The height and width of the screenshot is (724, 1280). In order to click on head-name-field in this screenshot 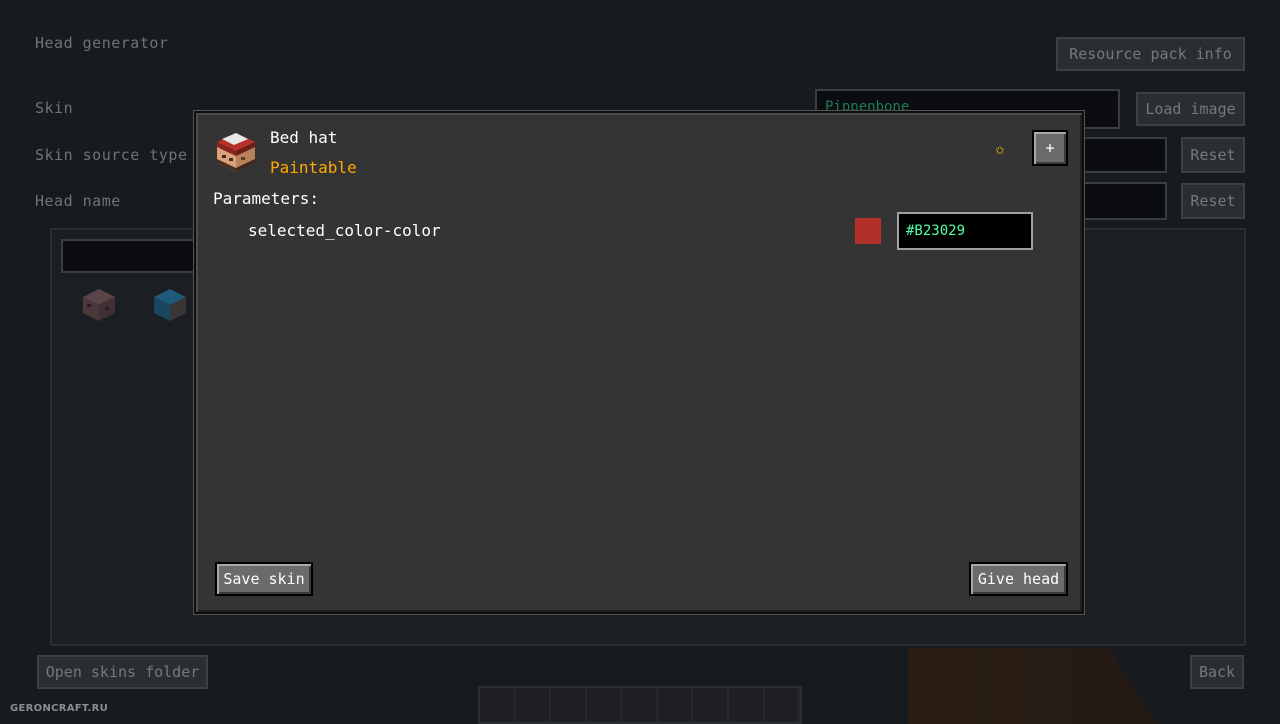, I will do `click(1123, 201)`.